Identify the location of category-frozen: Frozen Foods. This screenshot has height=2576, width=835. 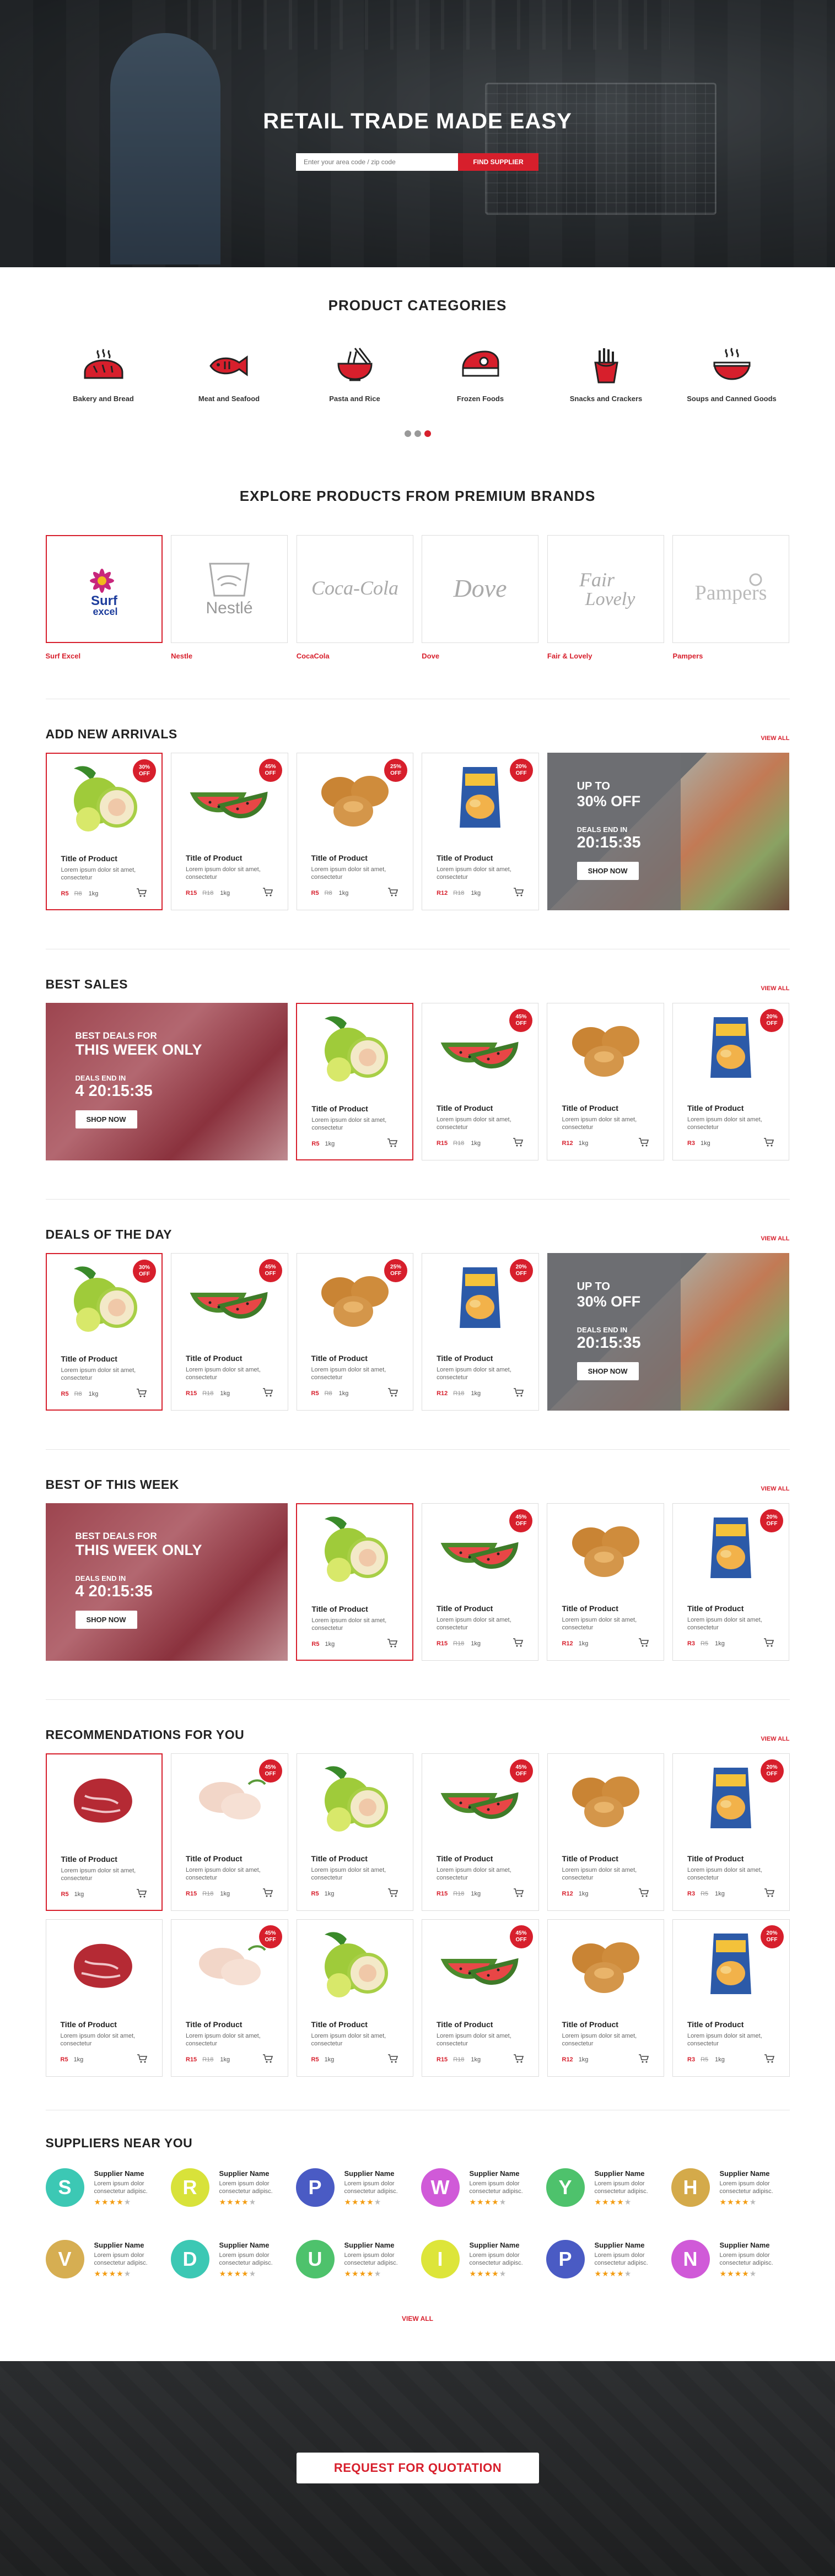
(480, 374).